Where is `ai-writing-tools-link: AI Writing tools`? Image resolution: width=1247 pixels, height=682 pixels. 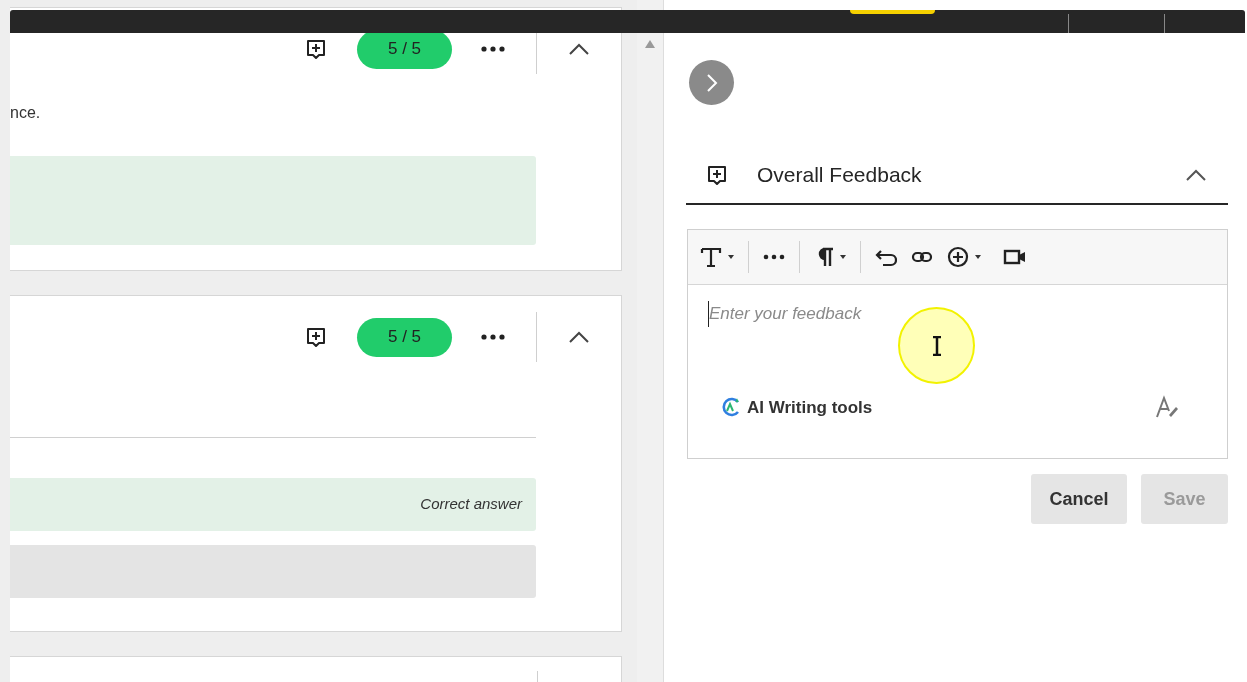 ai-writing-tools-link: AI Writing tools is located at coordinates (937, 407).